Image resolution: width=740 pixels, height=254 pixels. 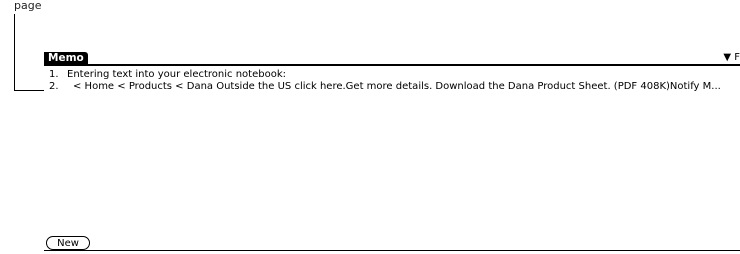 I want to click on title-divider, so click(x=392, y=65).